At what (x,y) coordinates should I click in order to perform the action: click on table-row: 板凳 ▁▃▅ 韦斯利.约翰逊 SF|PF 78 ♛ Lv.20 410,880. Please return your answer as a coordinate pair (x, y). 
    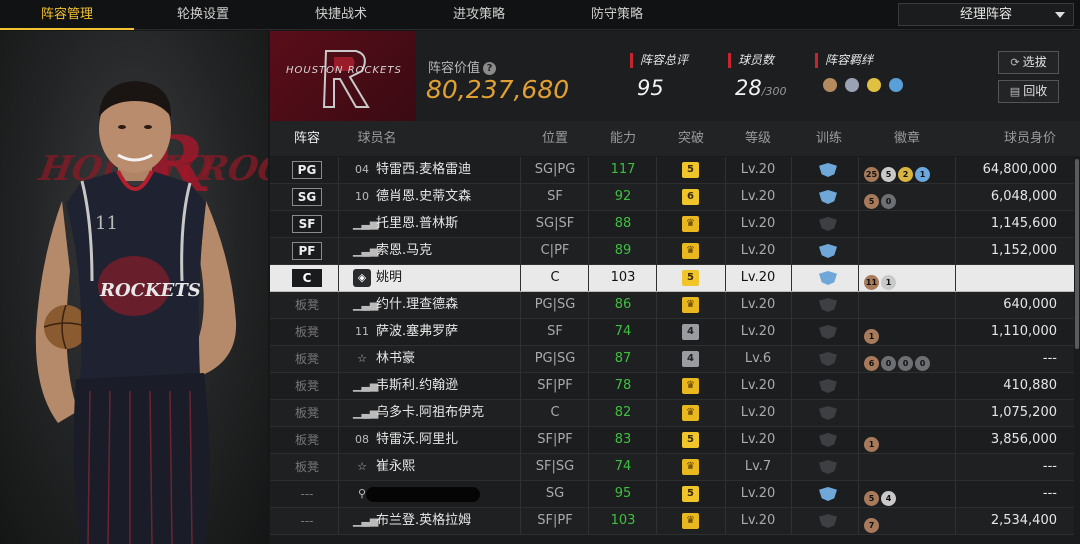
    Looking at the image, I should click on (672, 386).